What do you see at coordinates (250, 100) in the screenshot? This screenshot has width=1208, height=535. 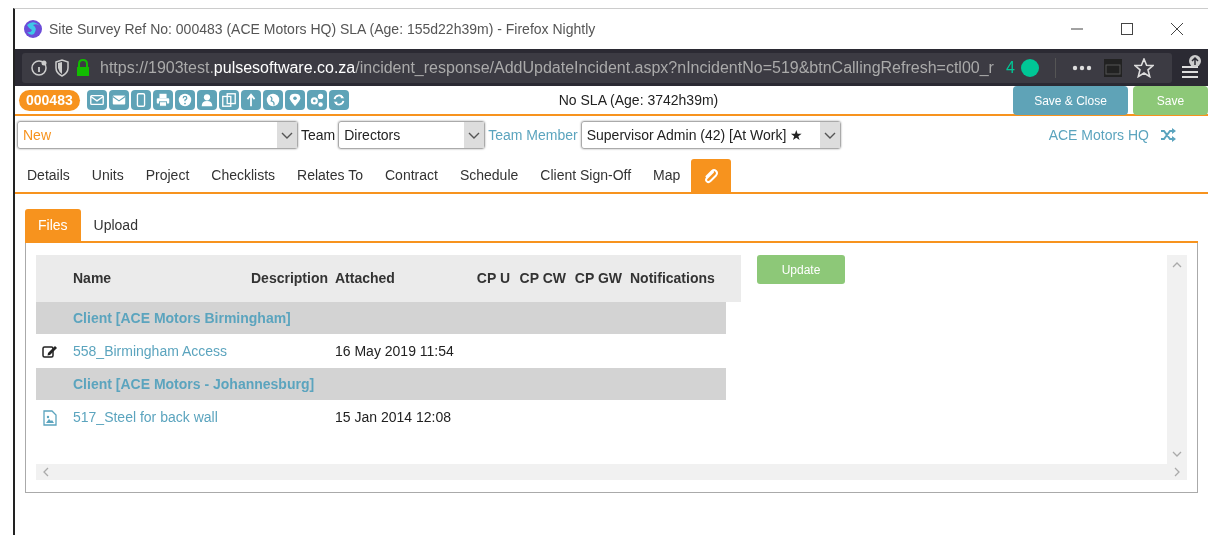 I see `upload-button` at bounding box center [250, 100].